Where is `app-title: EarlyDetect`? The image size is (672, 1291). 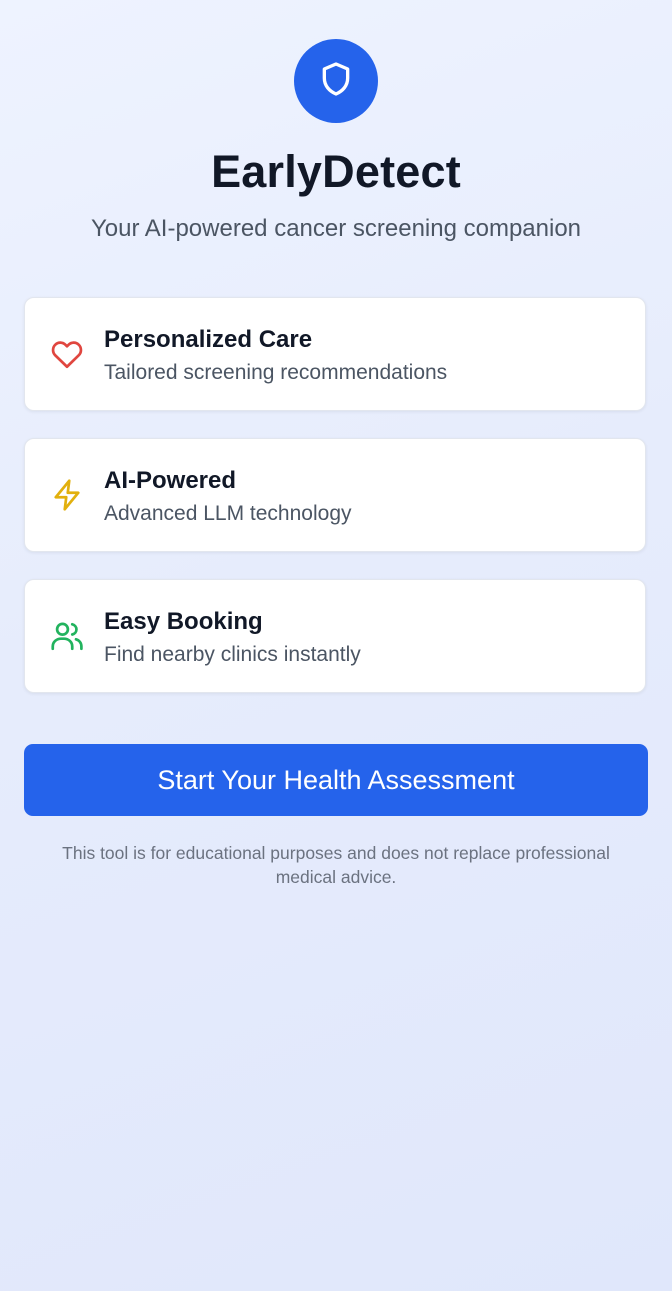
app-title: EarlyDetect is located at coordinates (336, 171).